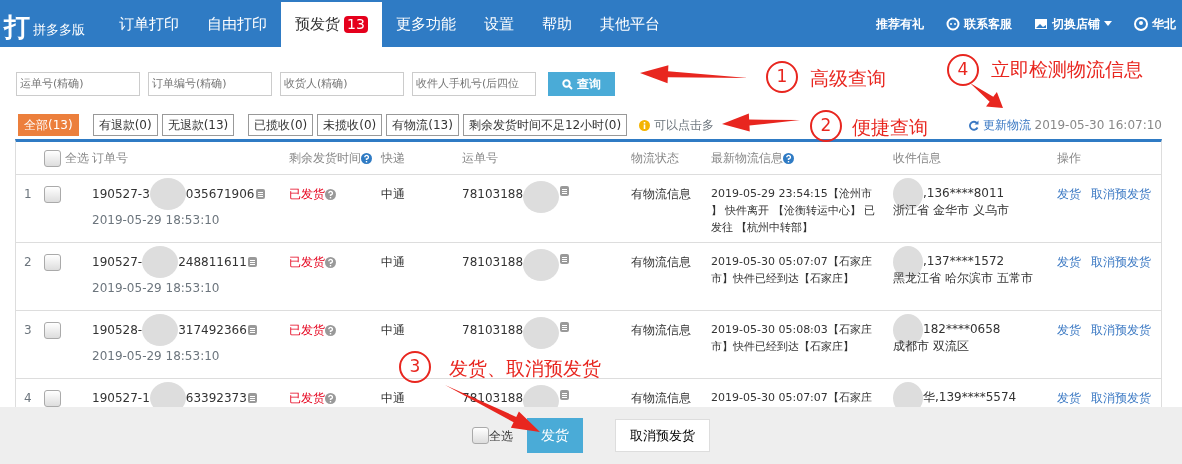 This screenshot has width=1182, height=464. What do you see at coordinates (525, 368) in the screenshot?
I see `annotation-text: 发货、取消预发货` at bounding box center [525, 368].